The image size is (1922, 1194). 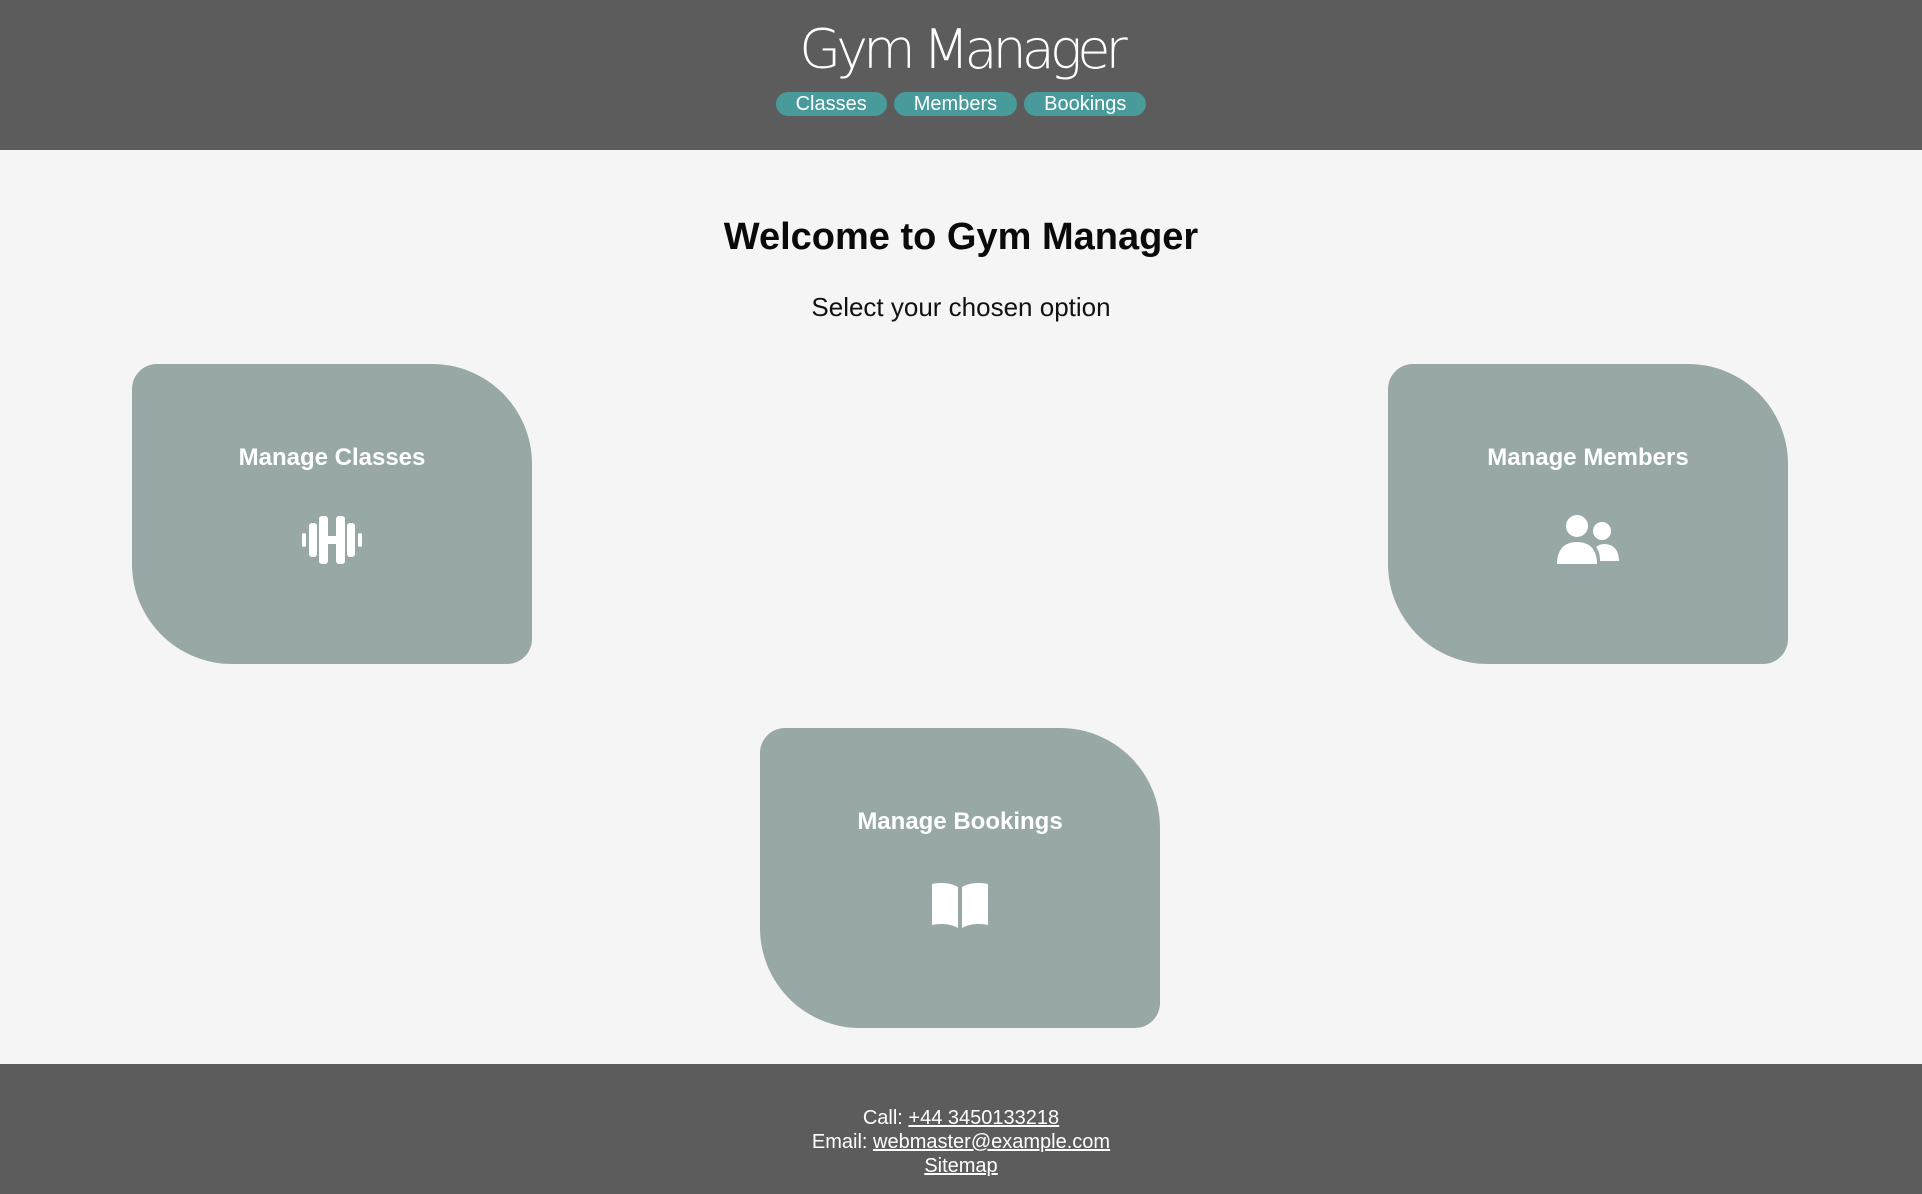 I want to click on manage-members-card: Manage Members, so click(x=1588, y=514).